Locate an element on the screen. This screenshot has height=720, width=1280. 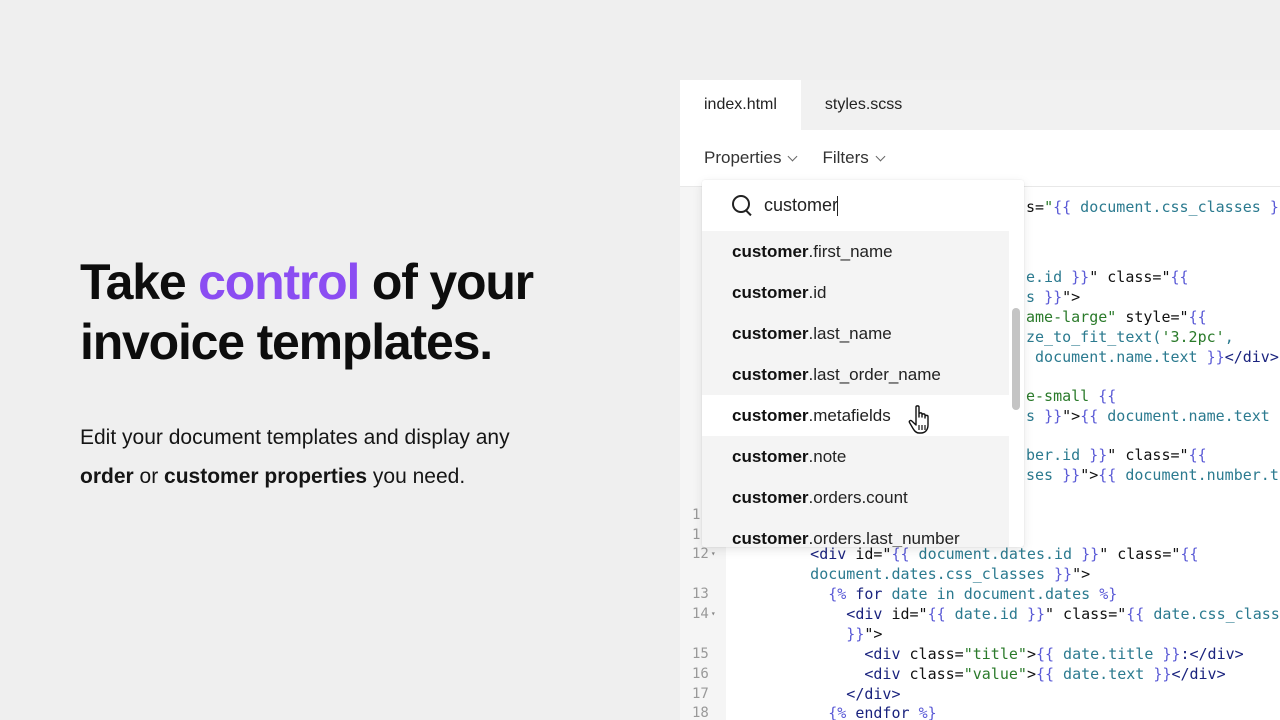
code-text: ber.id }}" class="{{ is located at coordinates (1116, 455).